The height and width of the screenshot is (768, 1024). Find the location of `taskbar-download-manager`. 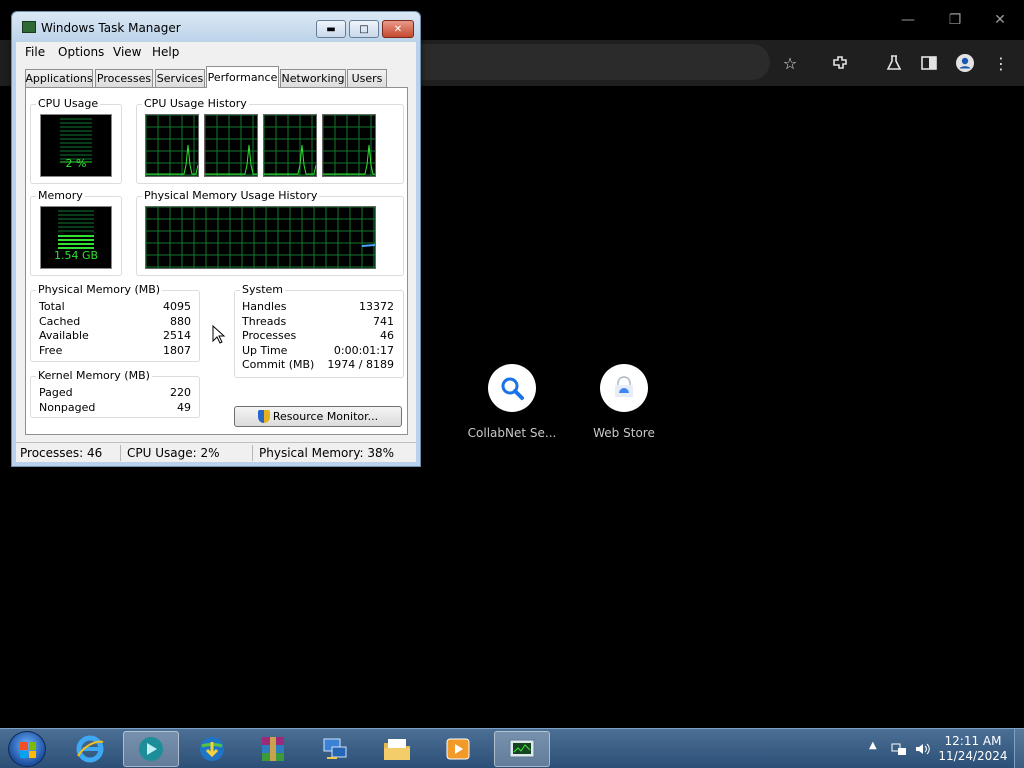

taskbar-download-manager is located at coordinates (212, 749).